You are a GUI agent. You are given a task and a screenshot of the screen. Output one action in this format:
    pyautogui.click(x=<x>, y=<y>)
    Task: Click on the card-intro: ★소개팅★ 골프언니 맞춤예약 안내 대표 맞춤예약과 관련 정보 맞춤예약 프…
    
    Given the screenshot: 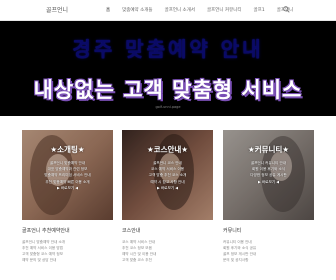 What is the action you would take?
    pyautogui.click(x=67, y=175)
    